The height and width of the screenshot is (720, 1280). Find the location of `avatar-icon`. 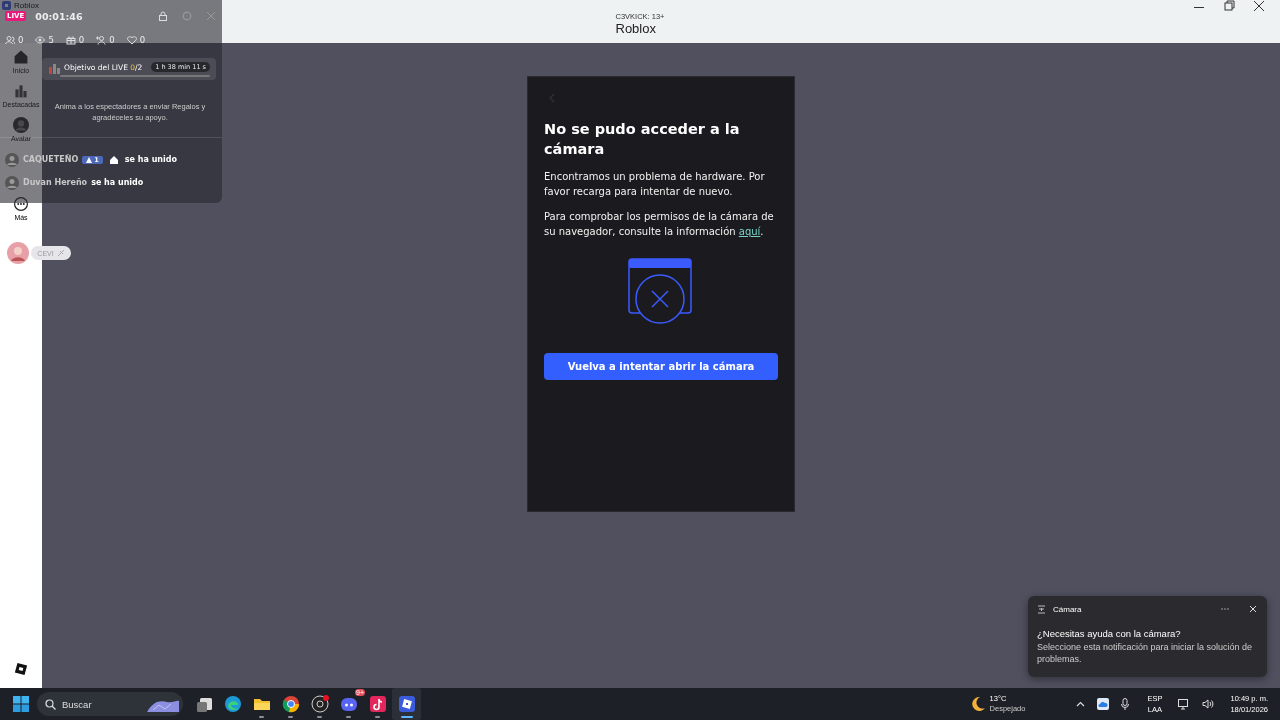

avatar-icon is located at coordinates (21, 125).